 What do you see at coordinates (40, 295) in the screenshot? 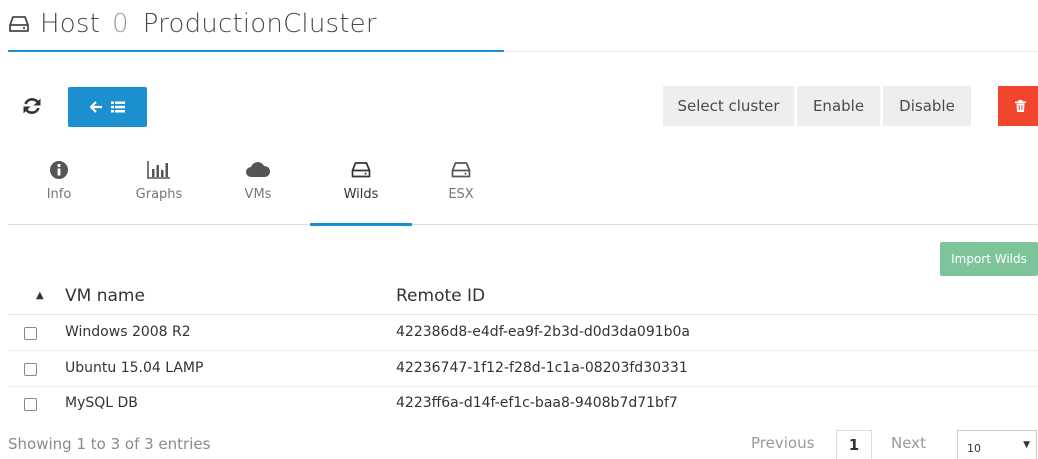
I see `sort-ascending-icon: ▲` at bounding box center [40, 295].